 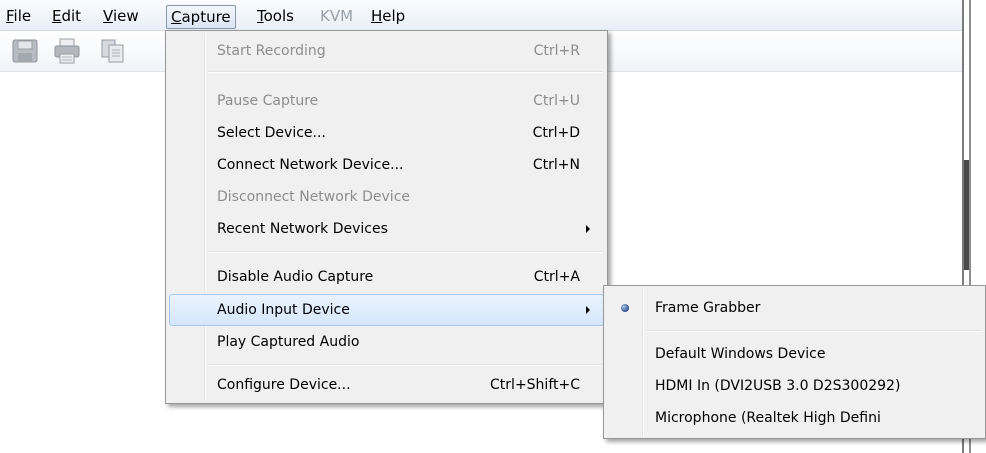 What do you see at coordinates (481, 15) in the screenshot?
I see `menu-bar: File Edit View Capture Tools KVM Help` at bounding box center [481, 15].